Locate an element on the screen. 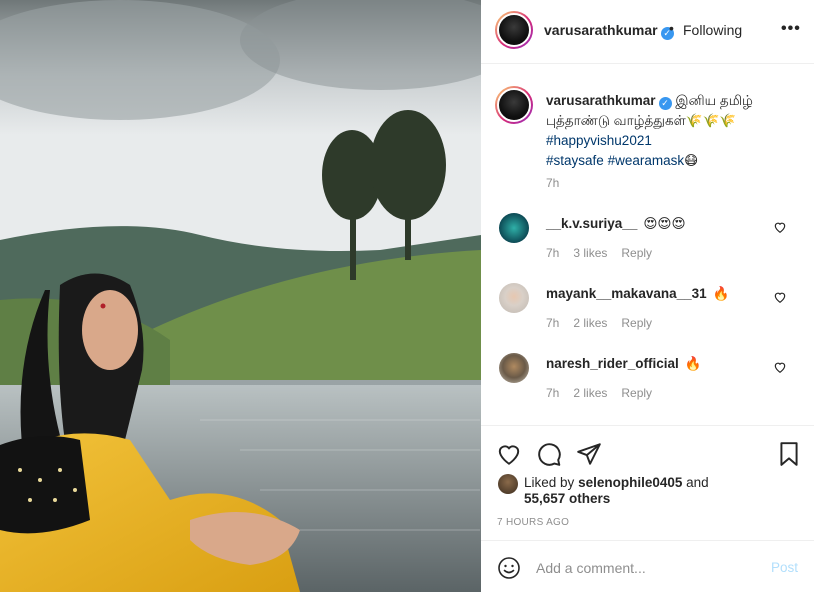  post-header: varusarathkumar ✓ • Following ••• is located at coordinates (647, 32).